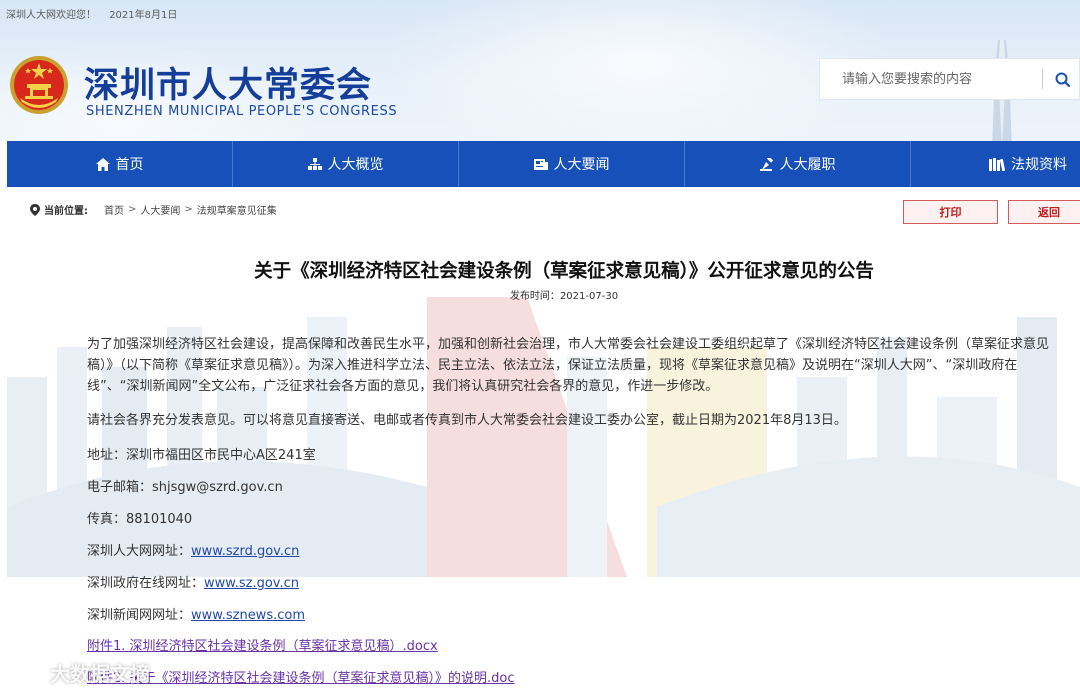 The image size is (1080, 693). What do you see at coordinates (248, 615) in the screenshot?
I see `sznews-link: www.sznews.com` at bounding box center [248, 615].